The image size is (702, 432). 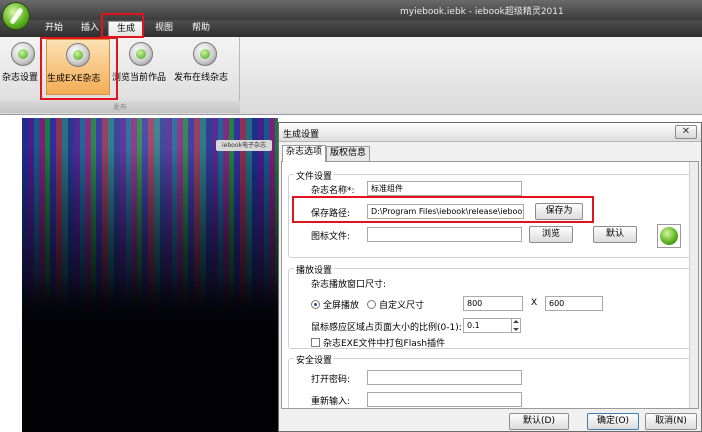 I want to click on flash-plugin-checkbox, so click(x=315, y=342).